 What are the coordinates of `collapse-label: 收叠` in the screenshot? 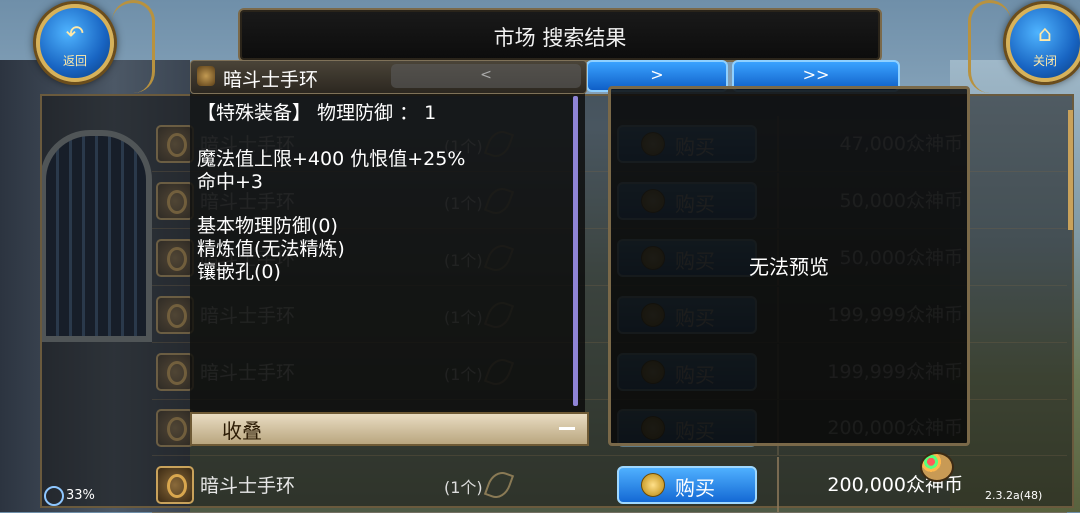 It's located at (242, 431).